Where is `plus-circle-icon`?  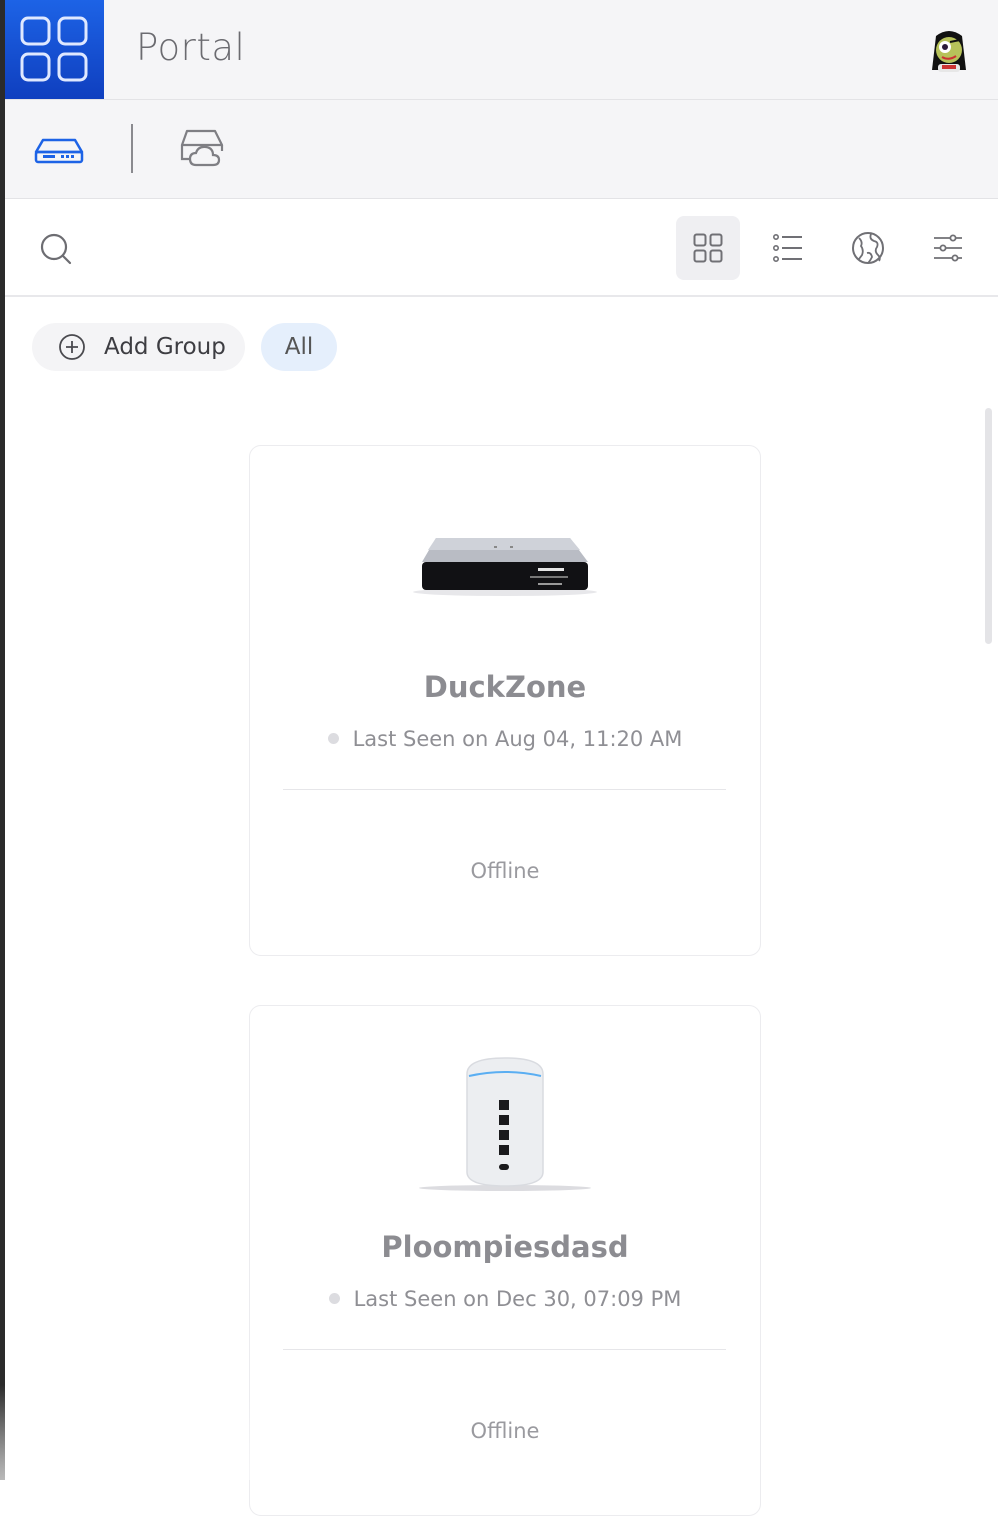 plus-circle-icon is located at coordinates (72, 347).